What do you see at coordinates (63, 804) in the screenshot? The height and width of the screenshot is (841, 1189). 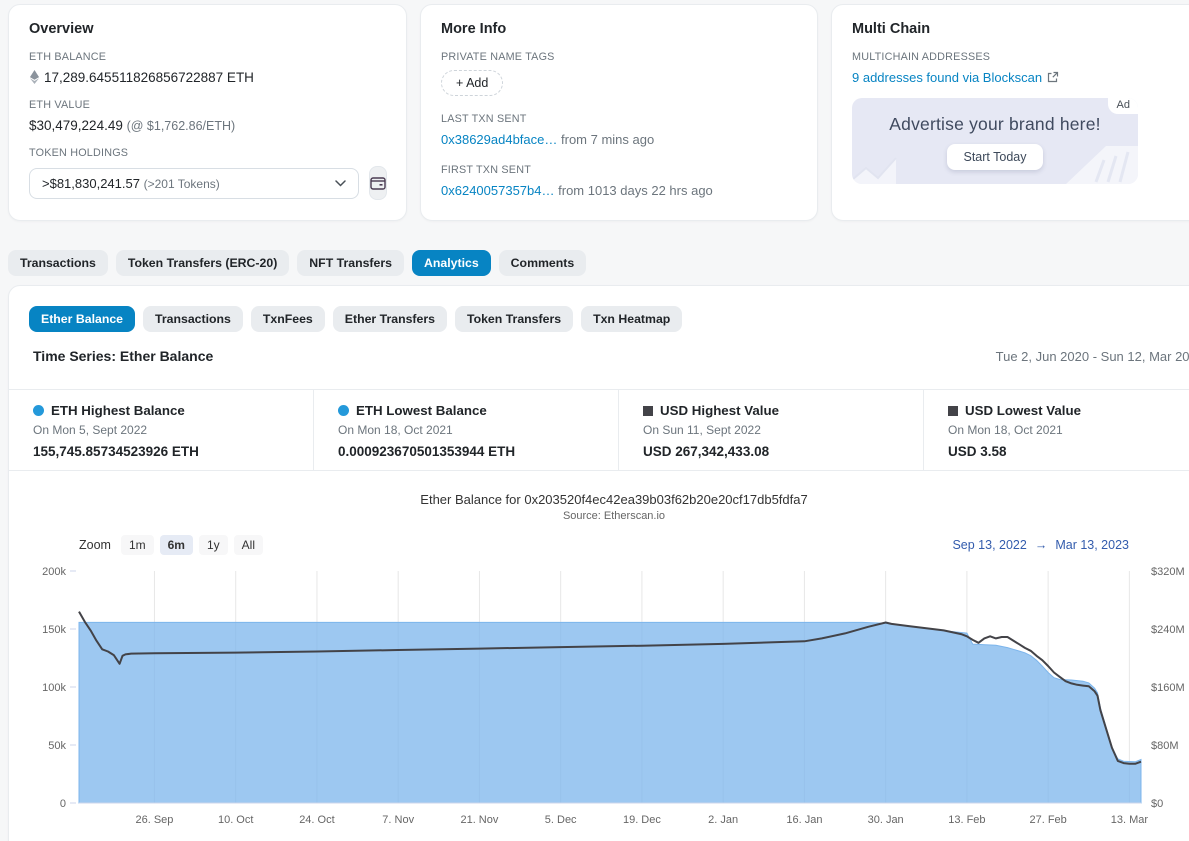 I see `y-axis-left-label: 0` at bounding box center [63, 804].